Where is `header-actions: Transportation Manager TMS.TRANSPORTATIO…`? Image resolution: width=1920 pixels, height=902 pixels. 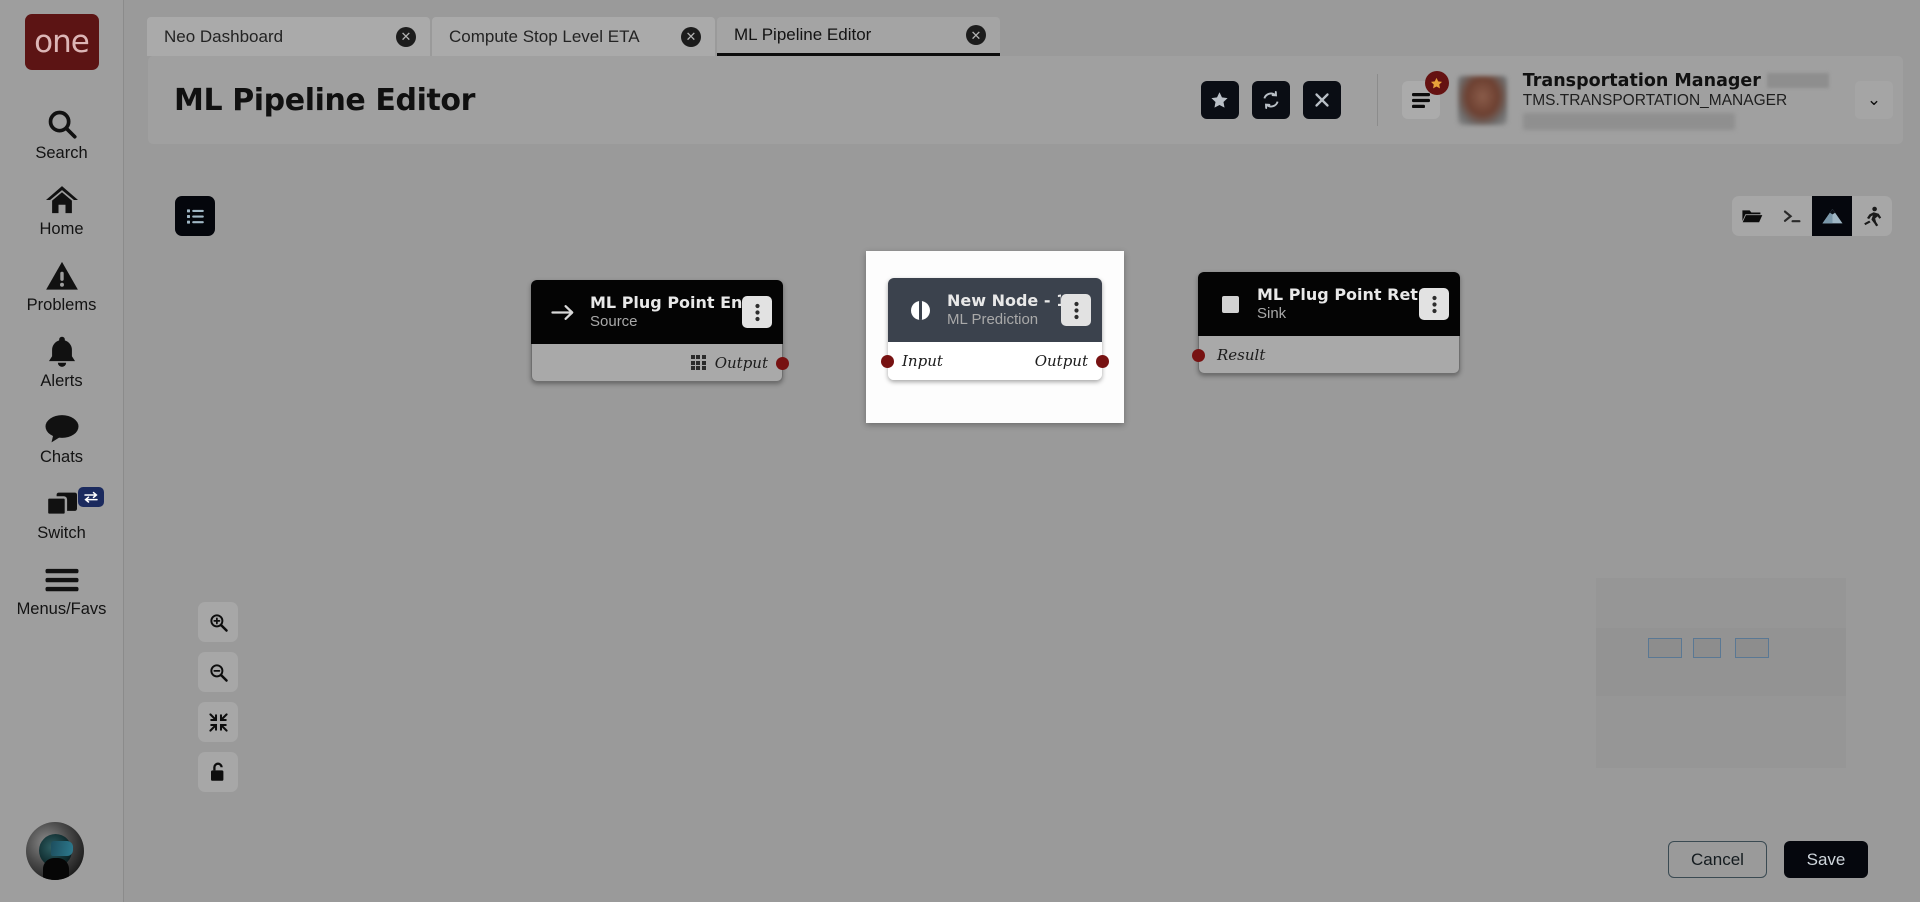
header-actions: Transportation Manager TMS.TRANSPORTATIO… is located at coordinates (1545, 100).